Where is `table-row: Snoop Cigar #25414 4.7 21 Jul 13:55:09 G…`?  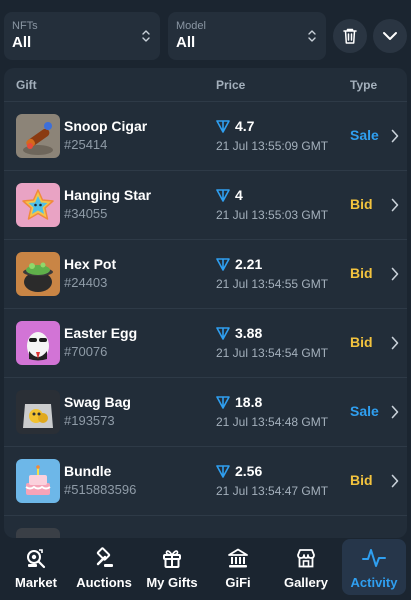
table-row: Snoop Cigar #25414 4.7 21 Jul 13:55:09 G… is located at coordinates (205, 136).